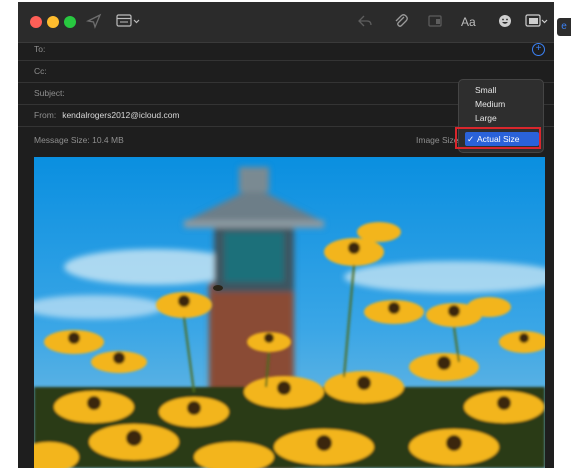  I want to click on from-label: From:, so click(45, 115).